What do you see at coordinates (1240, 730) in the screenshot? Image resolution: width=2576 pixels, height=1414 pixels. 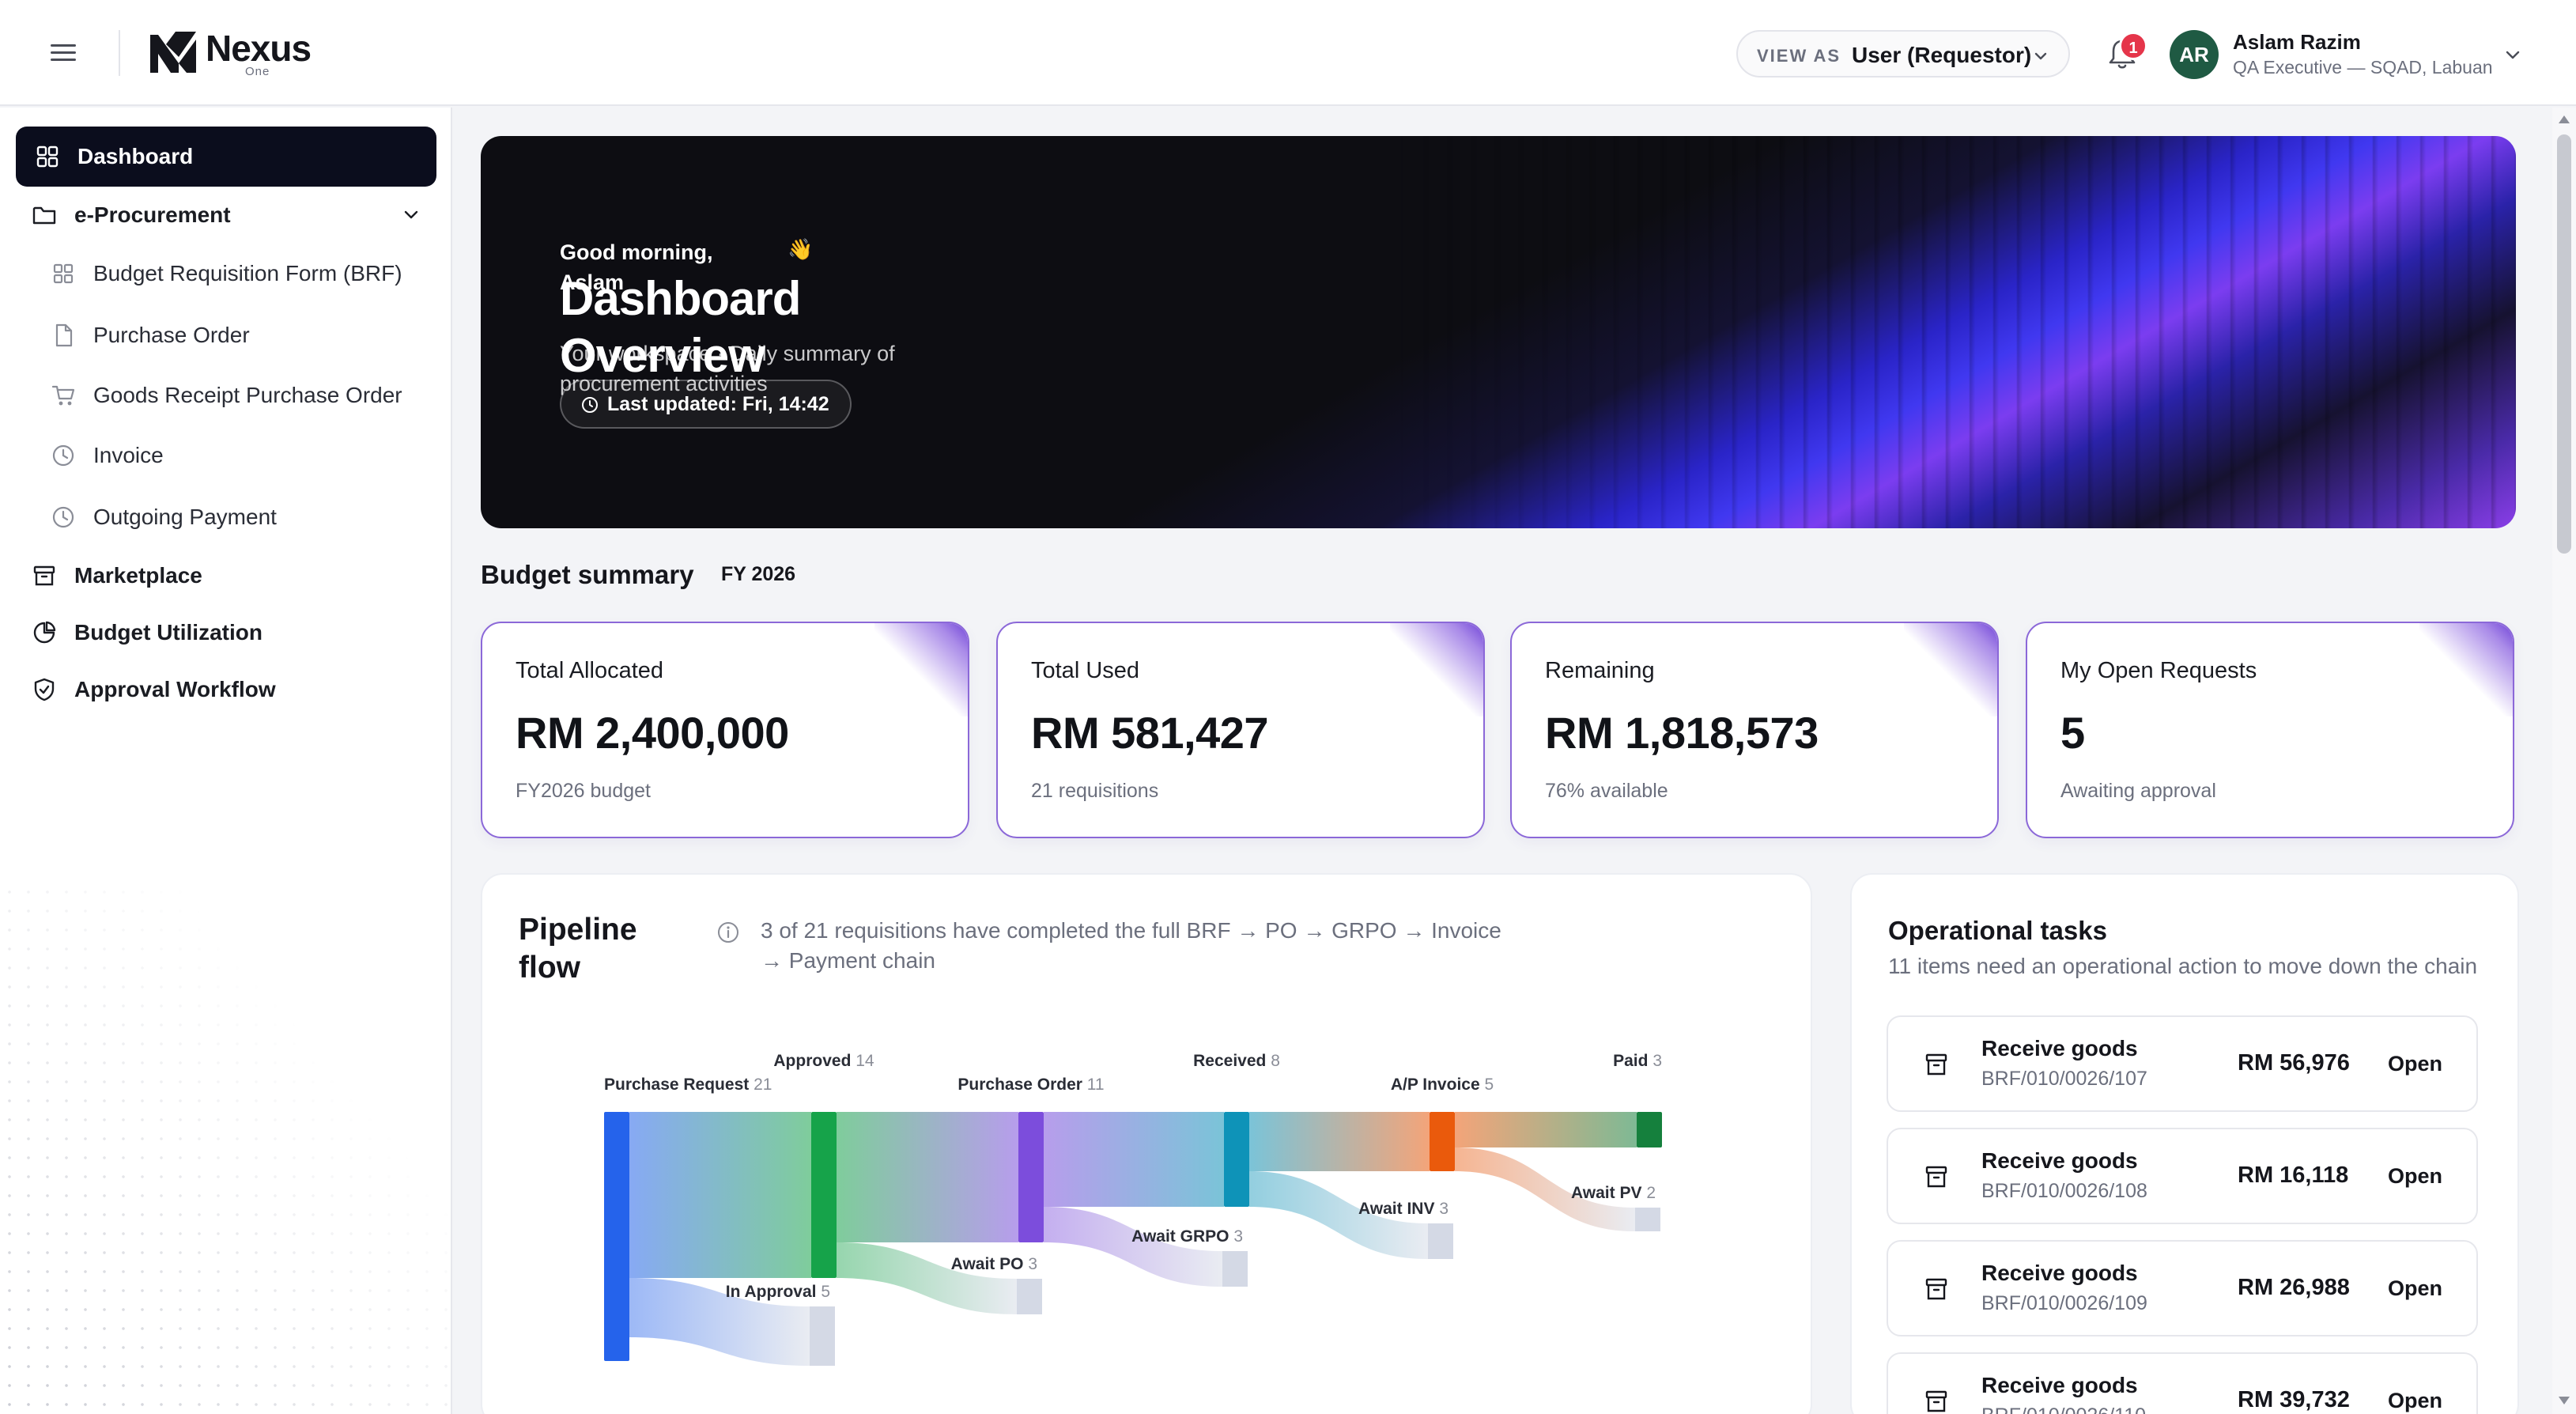 I see `stat-card-total-used: Total Used RM 581,427 21 requisitions` at bounding box center [1240, 730].